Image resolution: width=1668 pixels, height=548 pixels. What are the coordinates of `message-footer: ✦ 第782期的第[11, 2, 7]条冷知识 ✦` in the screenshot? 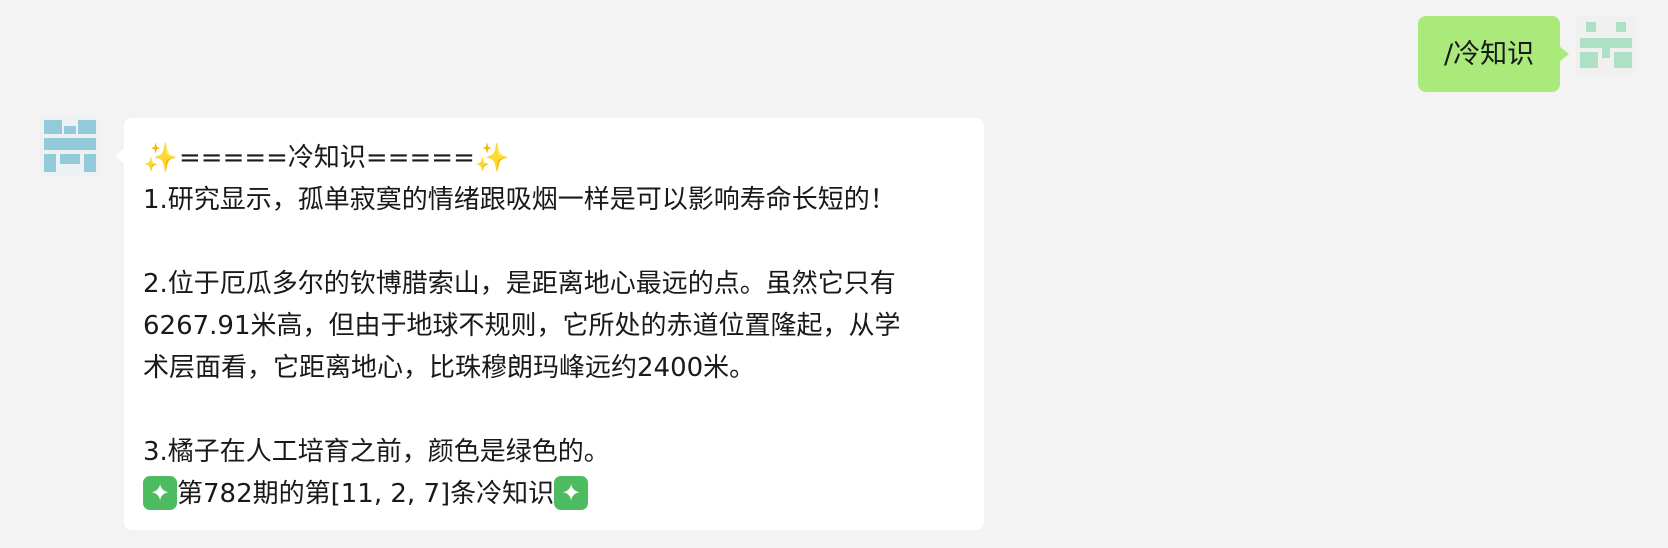 It's located at (552, 494).